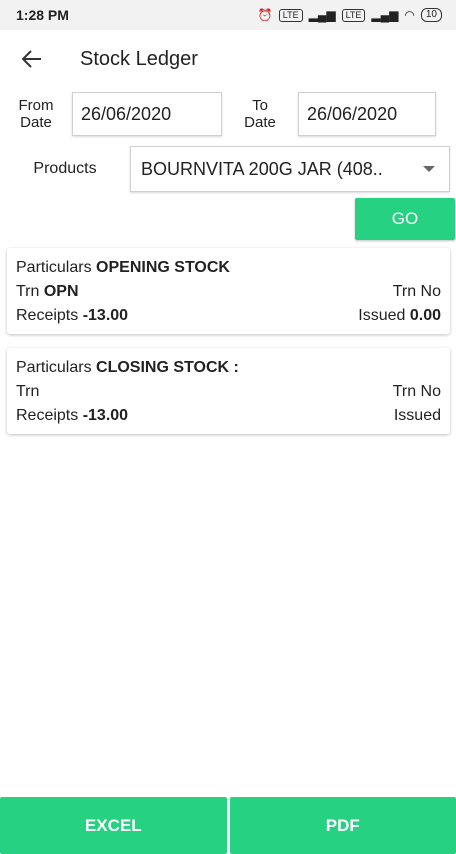  Describe the element at coordinates (431, 15) in the screenshot. I see `battery-icon: 10` at that location.